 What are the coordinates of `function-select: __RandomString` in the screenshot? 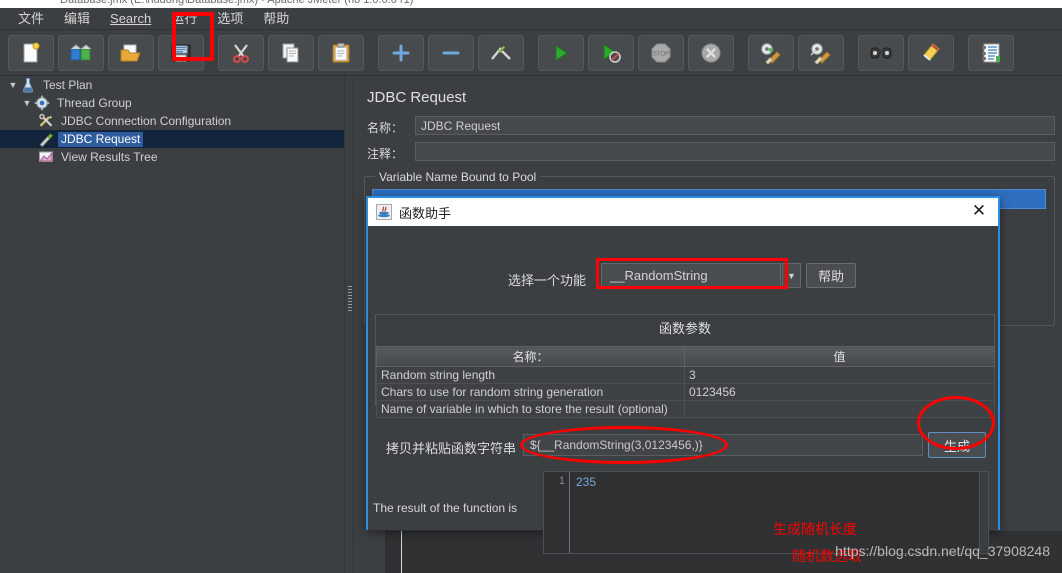 It's located at (691, 275).